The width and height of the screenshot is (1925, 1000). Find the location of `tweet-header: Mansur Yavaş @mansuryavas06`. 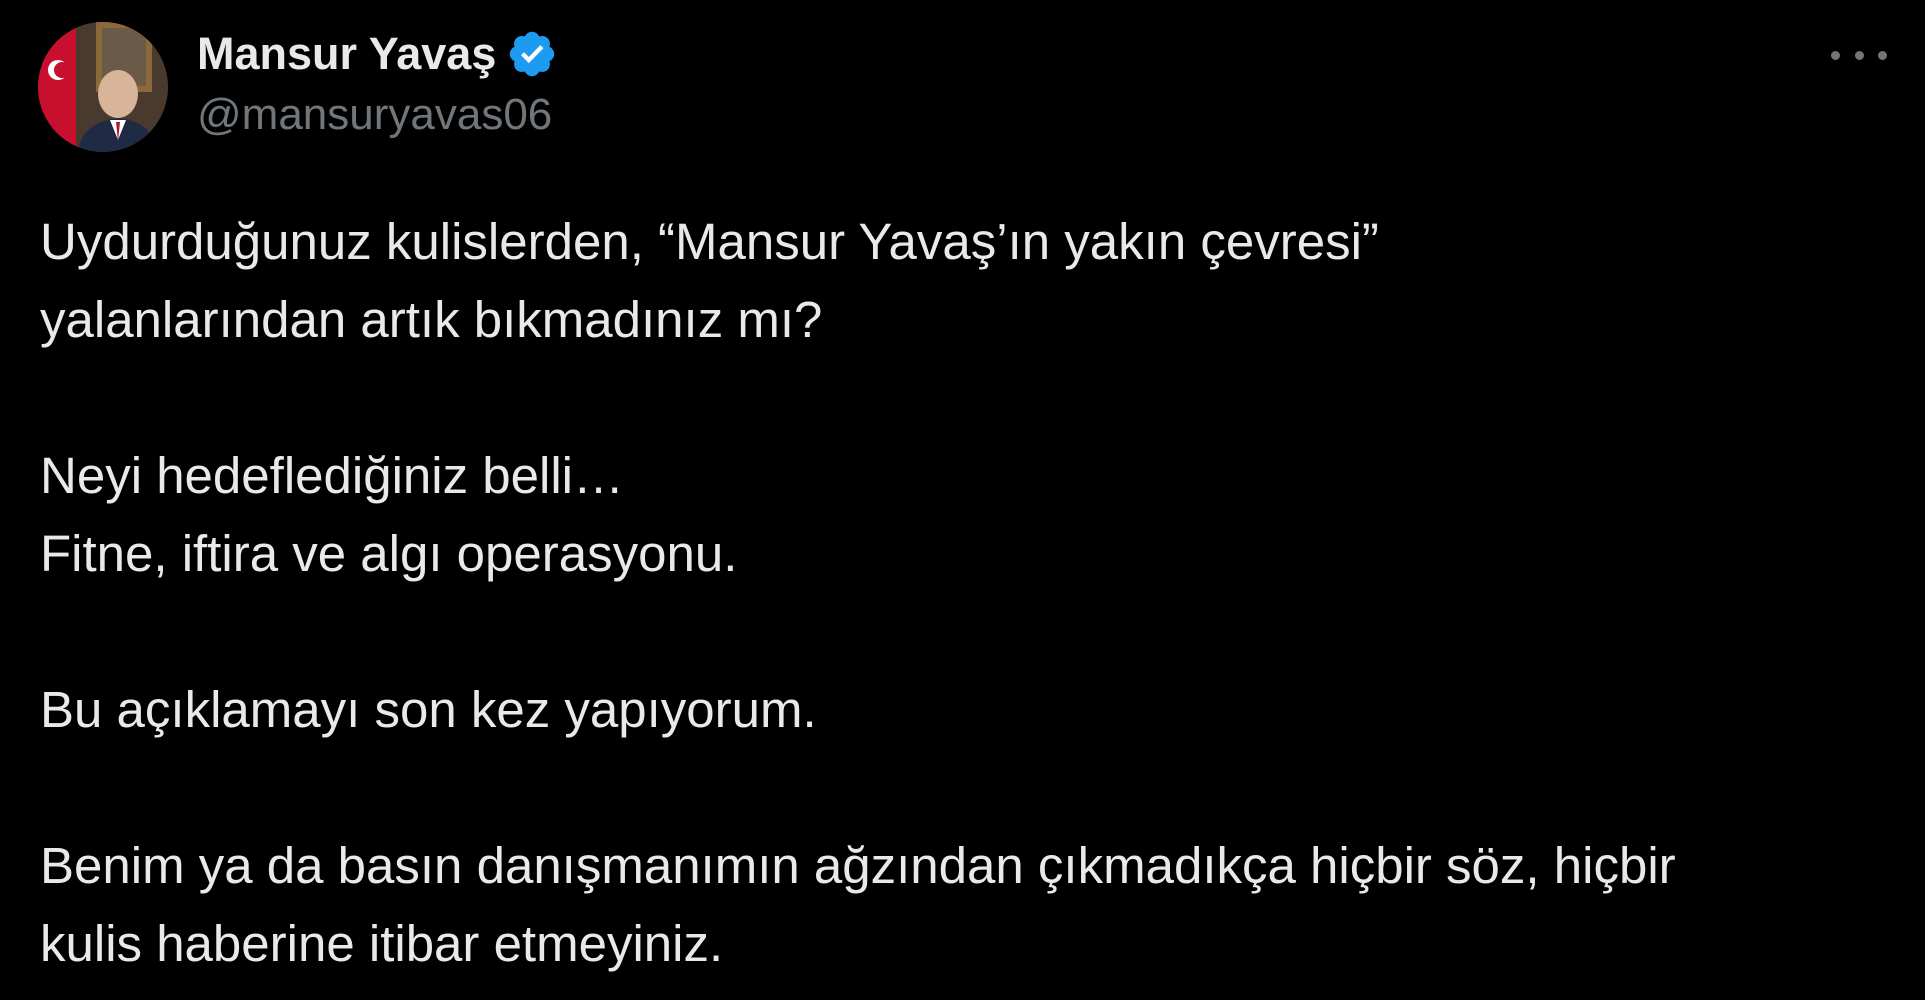

tweet-header: Mansur Yavaş @mansuryavas06 is located at coordinates (377, 82).